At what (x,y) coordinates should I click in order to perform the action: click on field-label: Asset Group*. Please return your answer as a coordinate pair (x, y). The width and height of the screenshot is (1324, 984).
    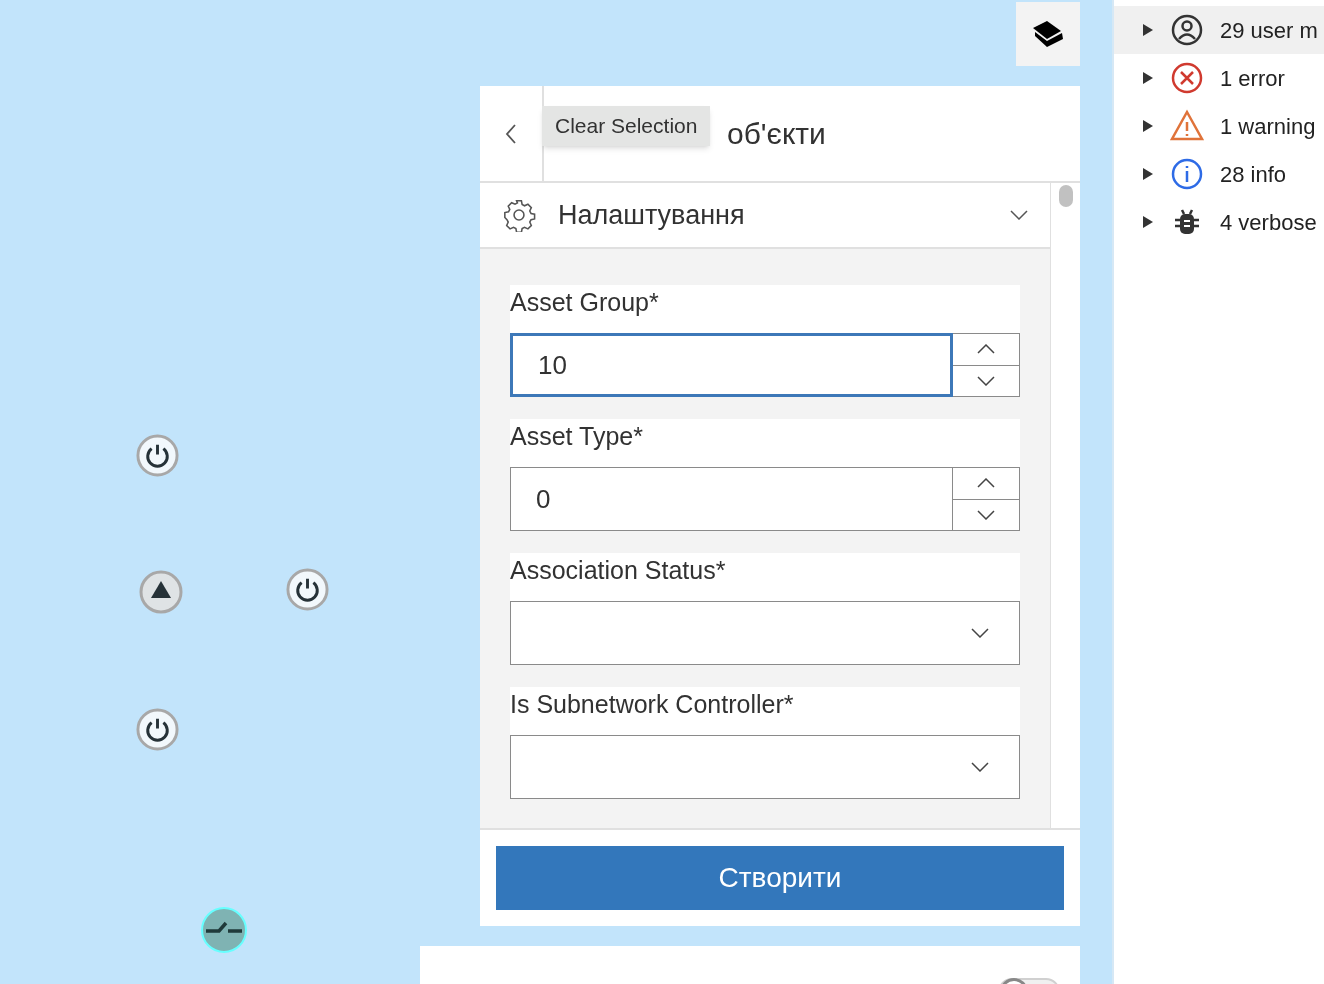
    Looking at the image, I should click on (585, 302).